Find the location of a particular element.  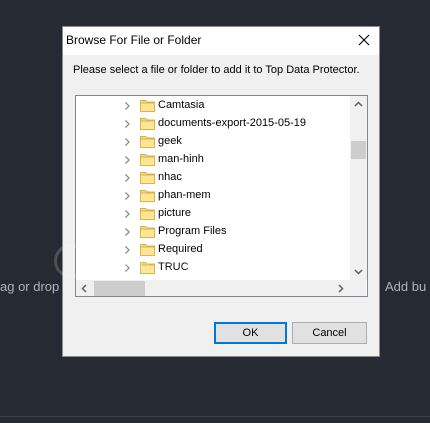

close-icon is located at coordinates (364, 40).